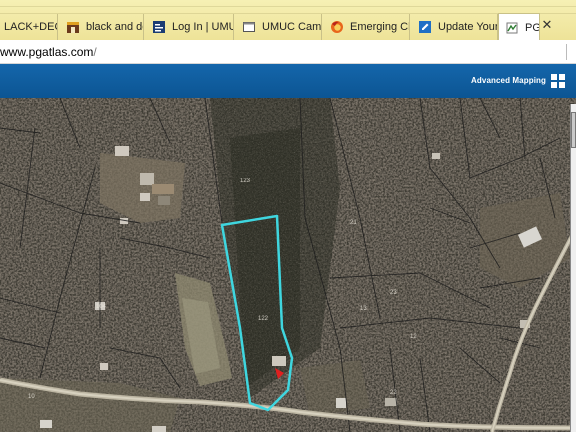 Image resolution: width=576 pixels, height=432 pixels. What do you see at coordinates (292, 27) in the screenshot?
I see `tab-label: UMUC Campus` at bounding box center [292, 27].